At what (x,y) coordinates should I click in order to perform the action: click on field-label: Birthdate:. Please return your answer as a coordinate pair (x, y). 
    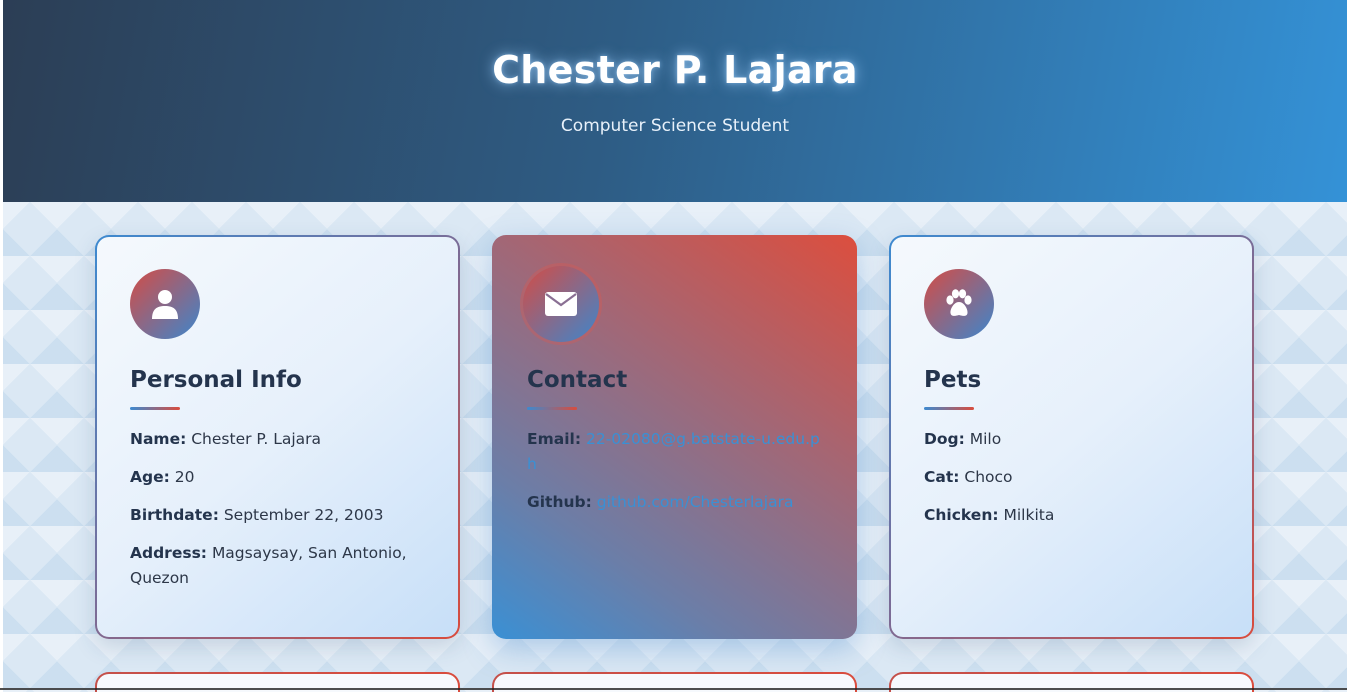
    Looking at the image, I should click on (174, 515).